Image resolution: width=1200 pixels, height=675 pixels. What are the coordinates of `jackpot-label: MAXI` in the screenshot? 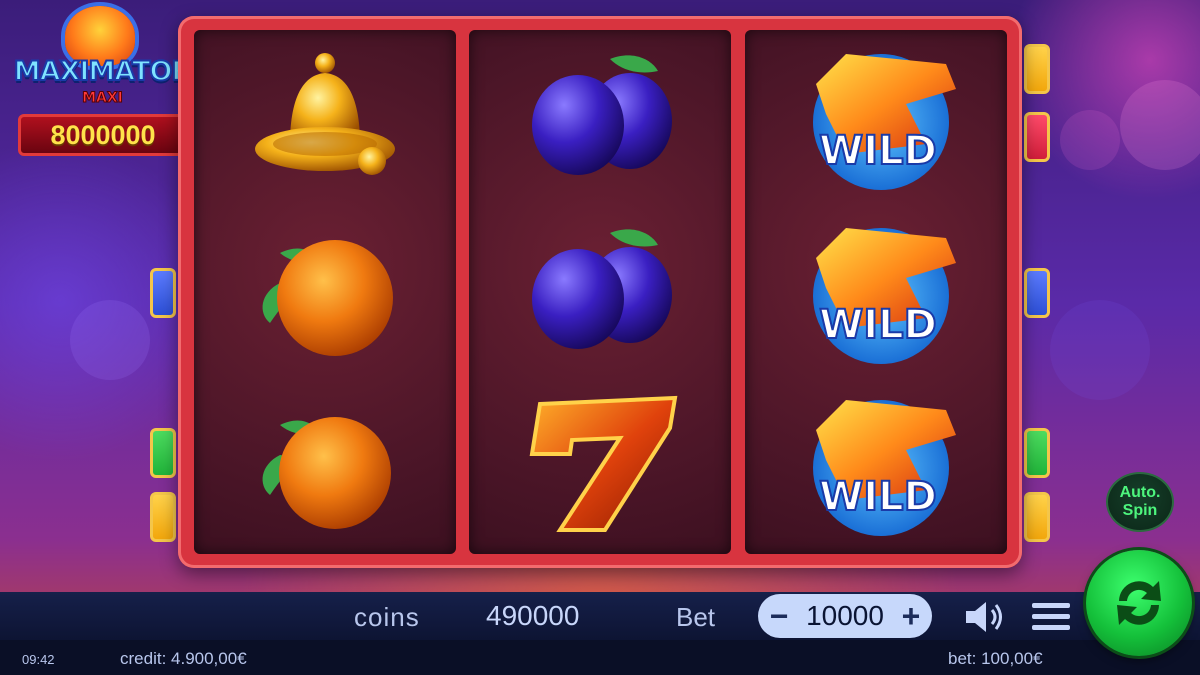 It's located at (103, 98).